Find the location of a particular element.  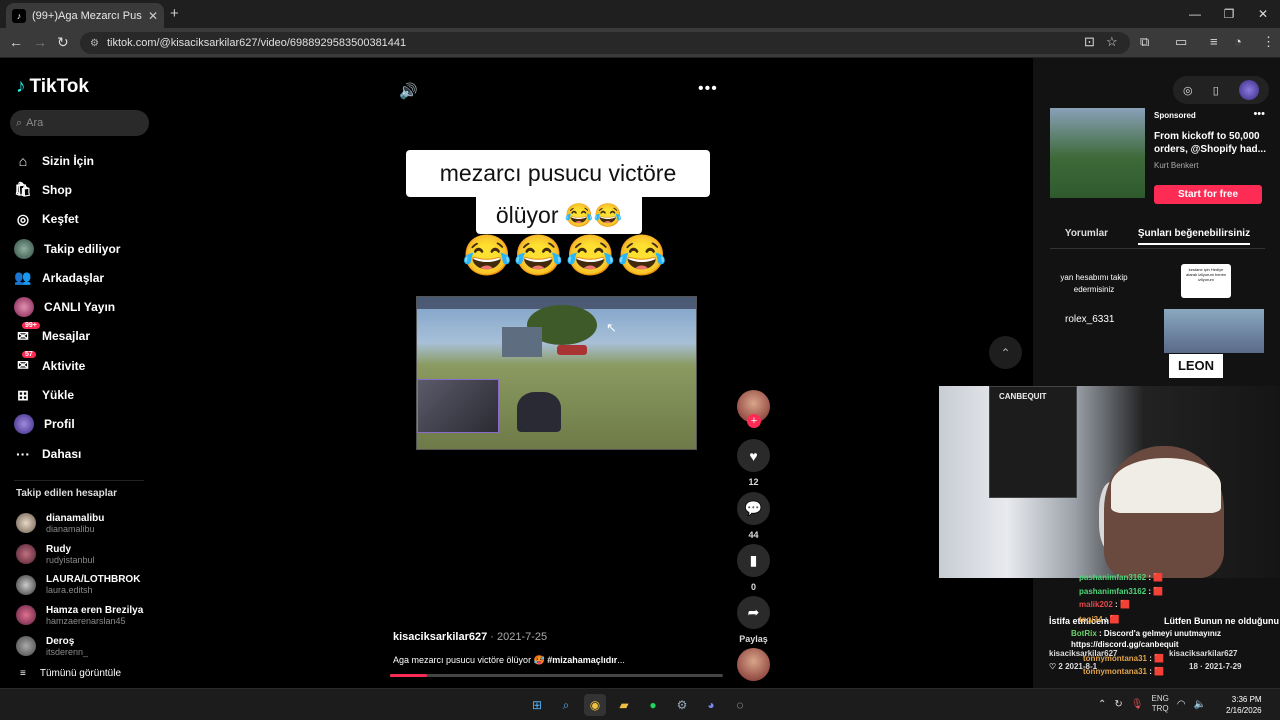

view-all-link: ≡ Tümünü görüntüle is located at coordinates (70, 673).